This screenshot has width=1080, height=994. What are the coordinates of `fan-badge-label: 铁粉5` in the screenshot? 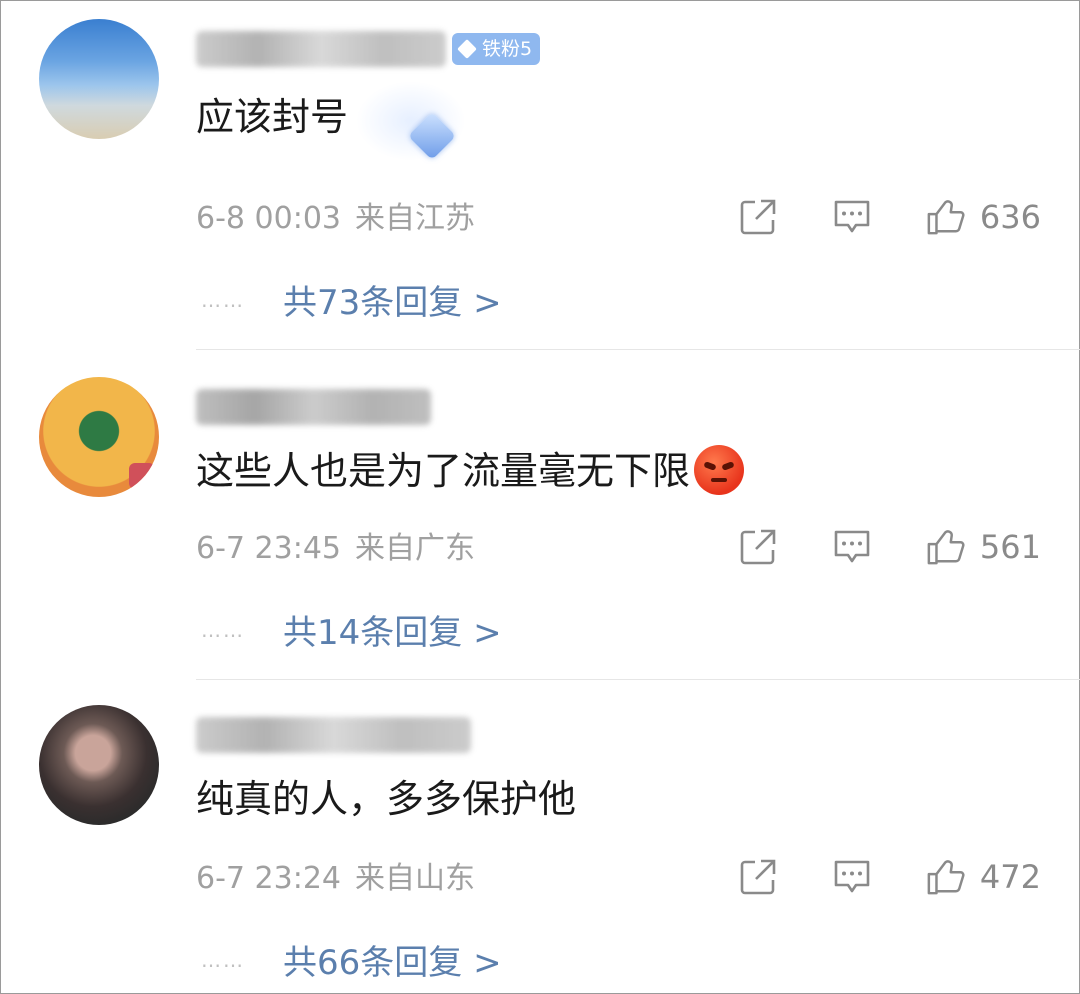 It's located at (507, 49).